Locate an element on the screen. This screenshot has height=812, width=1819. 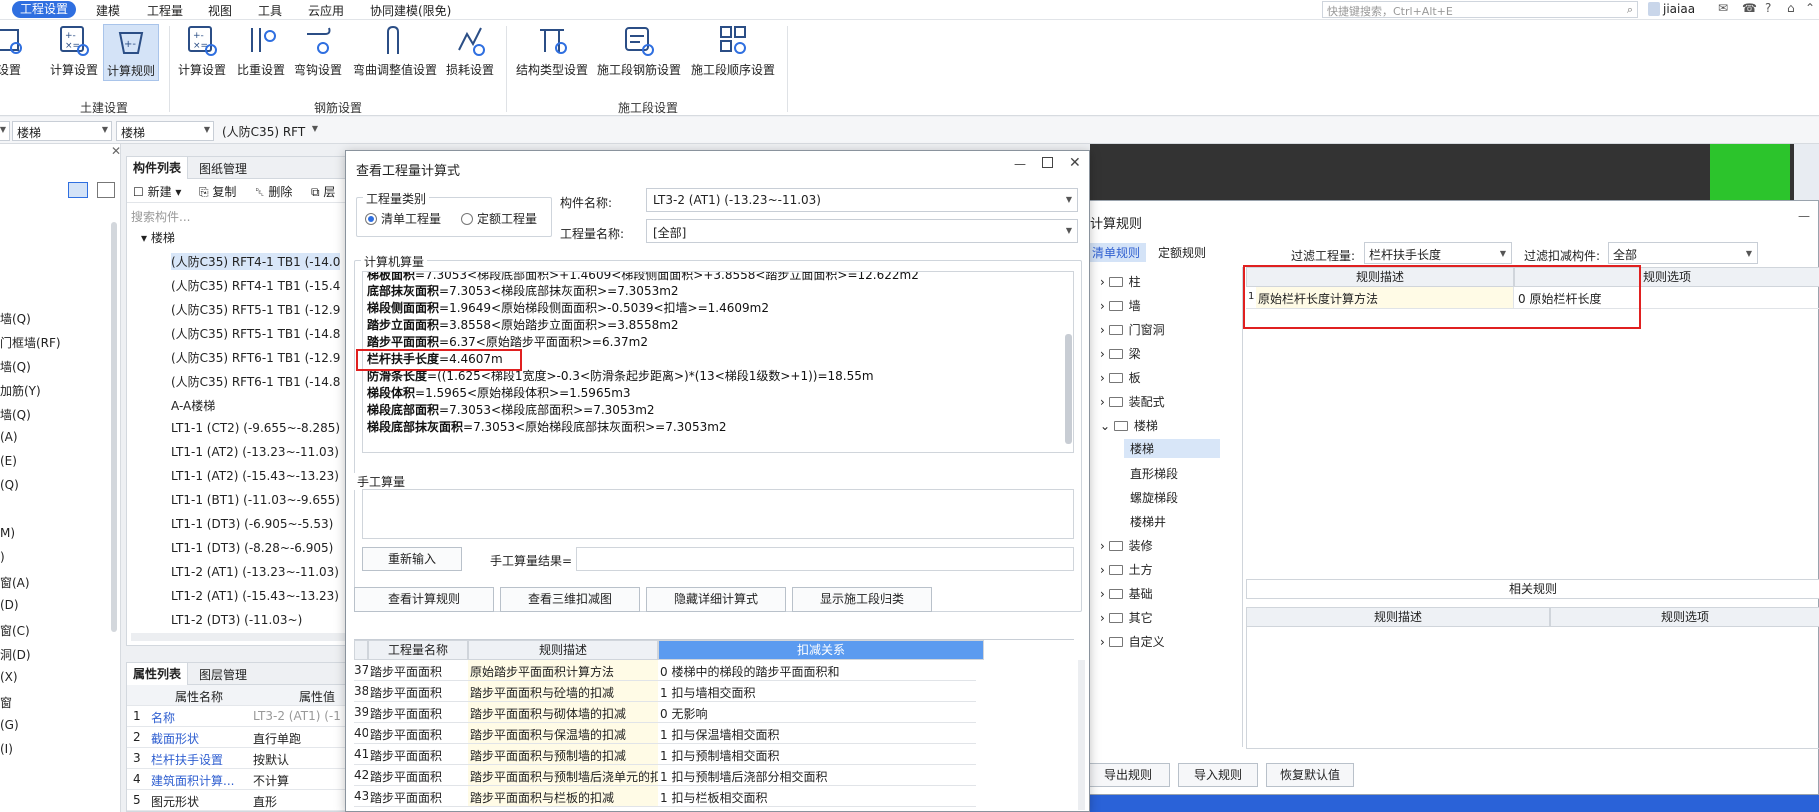
tab-quota-rules: 定额规则 is located at coordinates (1182, 252).